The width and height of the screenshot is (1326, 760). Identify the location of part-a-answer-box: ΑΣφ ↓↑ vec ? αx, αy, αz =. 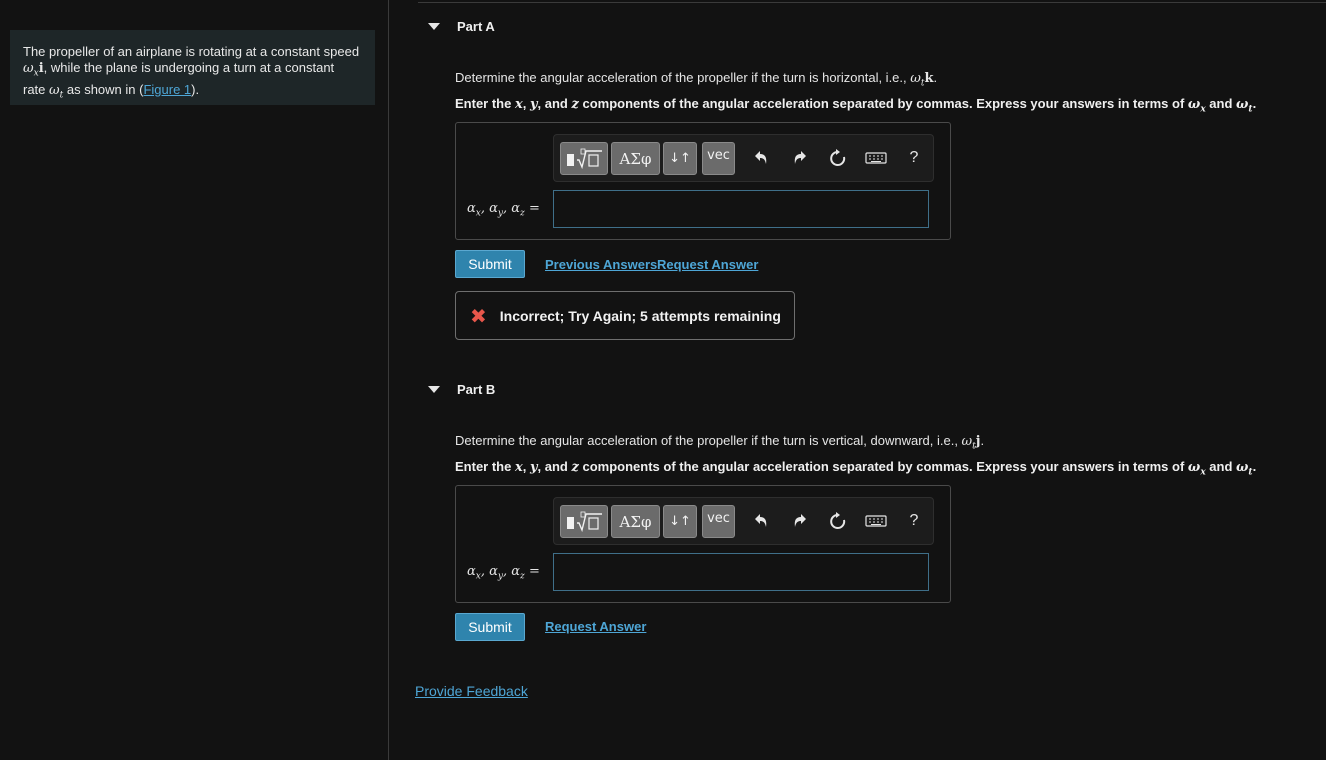
(703, 181).